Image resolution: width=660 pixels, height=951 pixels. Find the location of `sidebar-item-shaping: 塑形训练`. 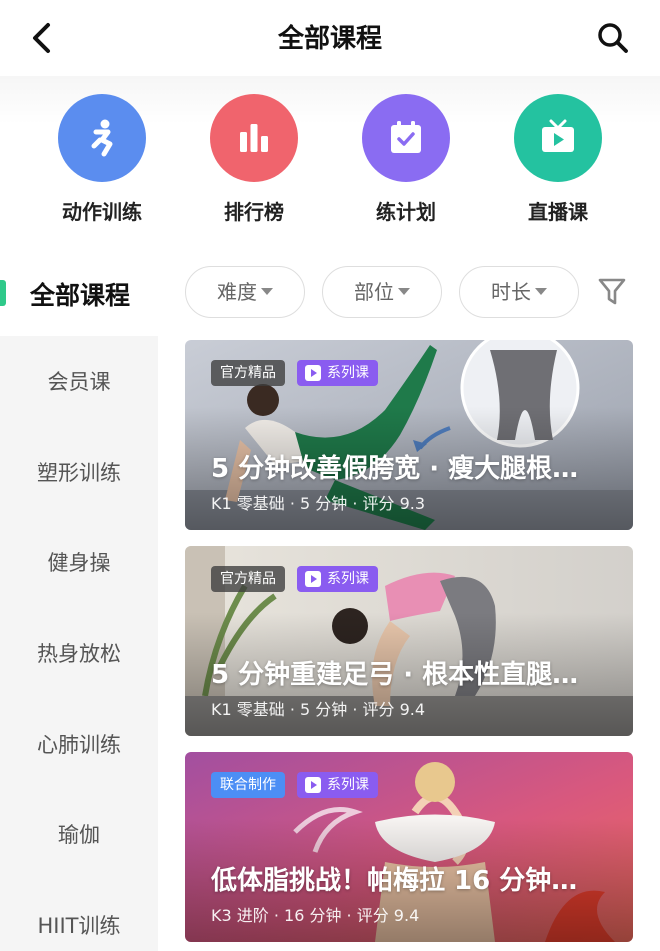

sidebar-item-shaping: 塑形训练 is located at coordinates (79, 473).